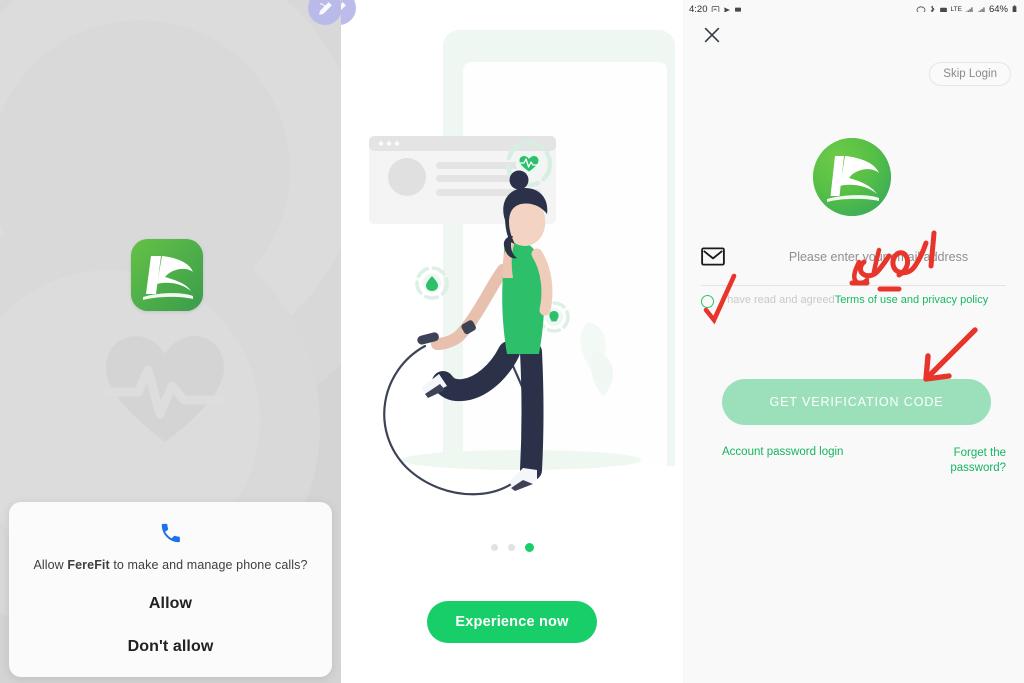 The image size is (1024, 683). Describe the element at coordinates (920, 8) in the screenshot. I see `vpn-icon` at that location.